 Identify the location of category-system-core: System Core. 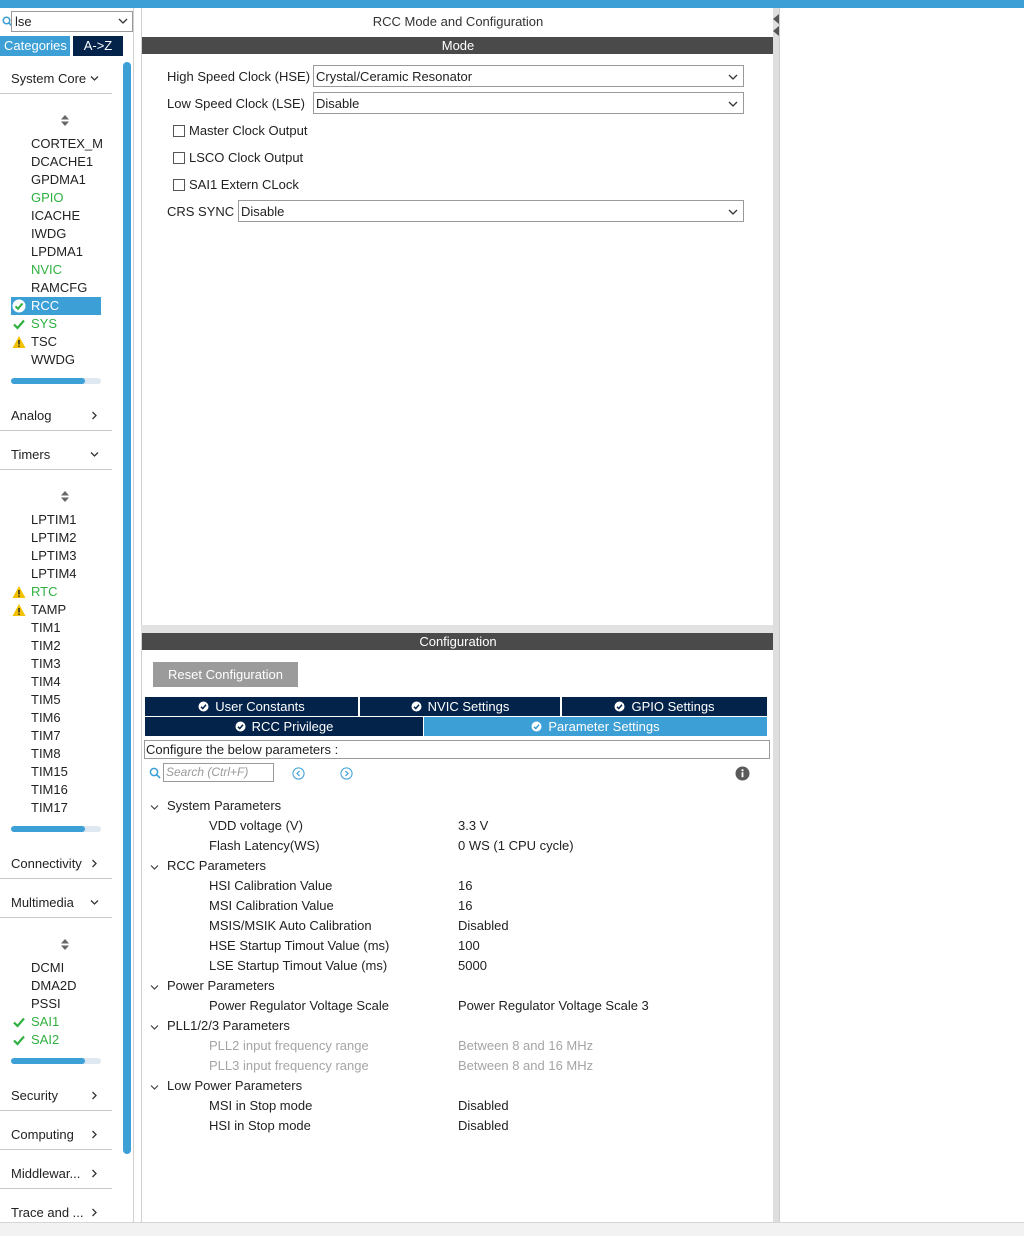
(56, 79).